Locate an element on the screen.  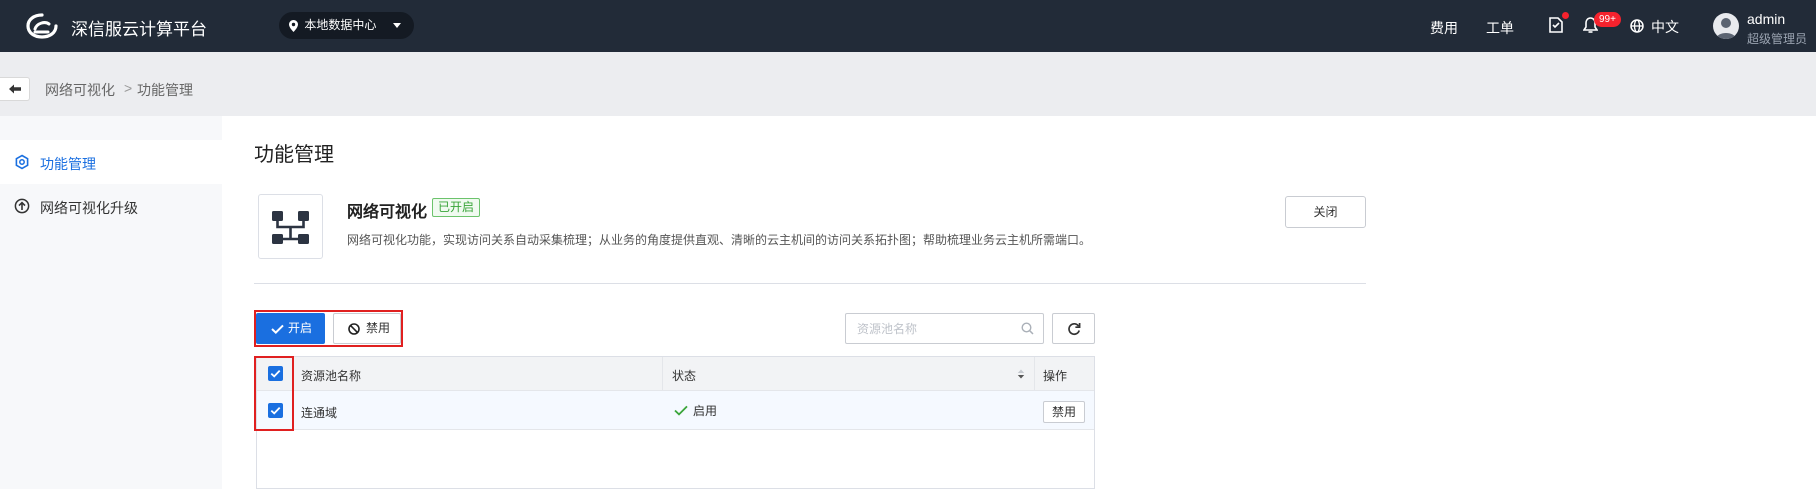
arrow-left-icon is located at coordinates (15, 89).